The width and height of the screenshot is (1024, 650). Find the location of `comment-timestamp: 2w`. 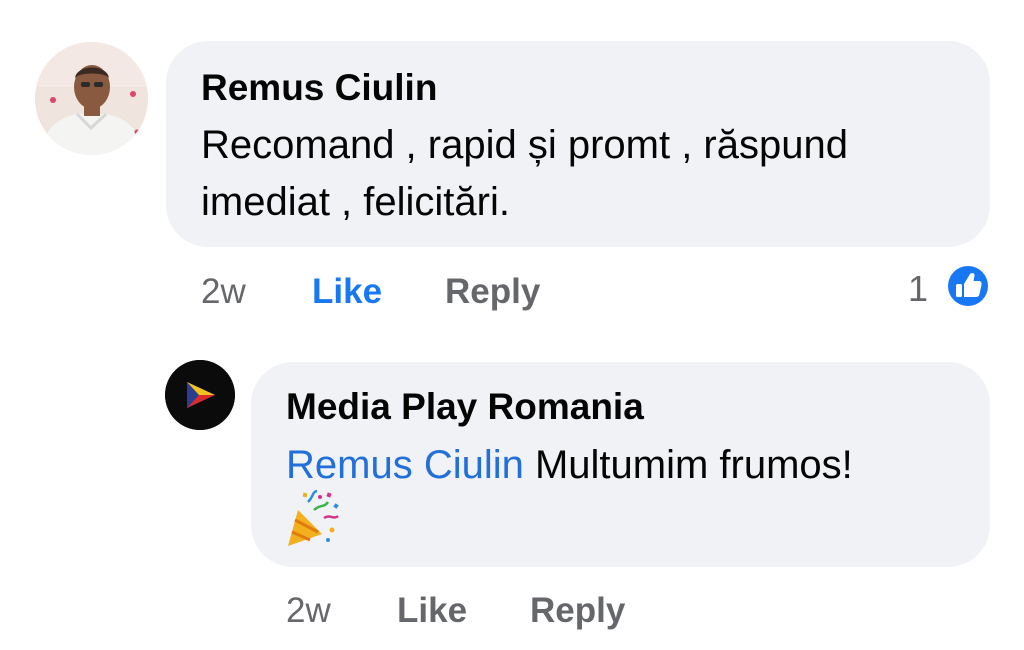

comment-timestamp: 2w is located at coordinates (223, 291).